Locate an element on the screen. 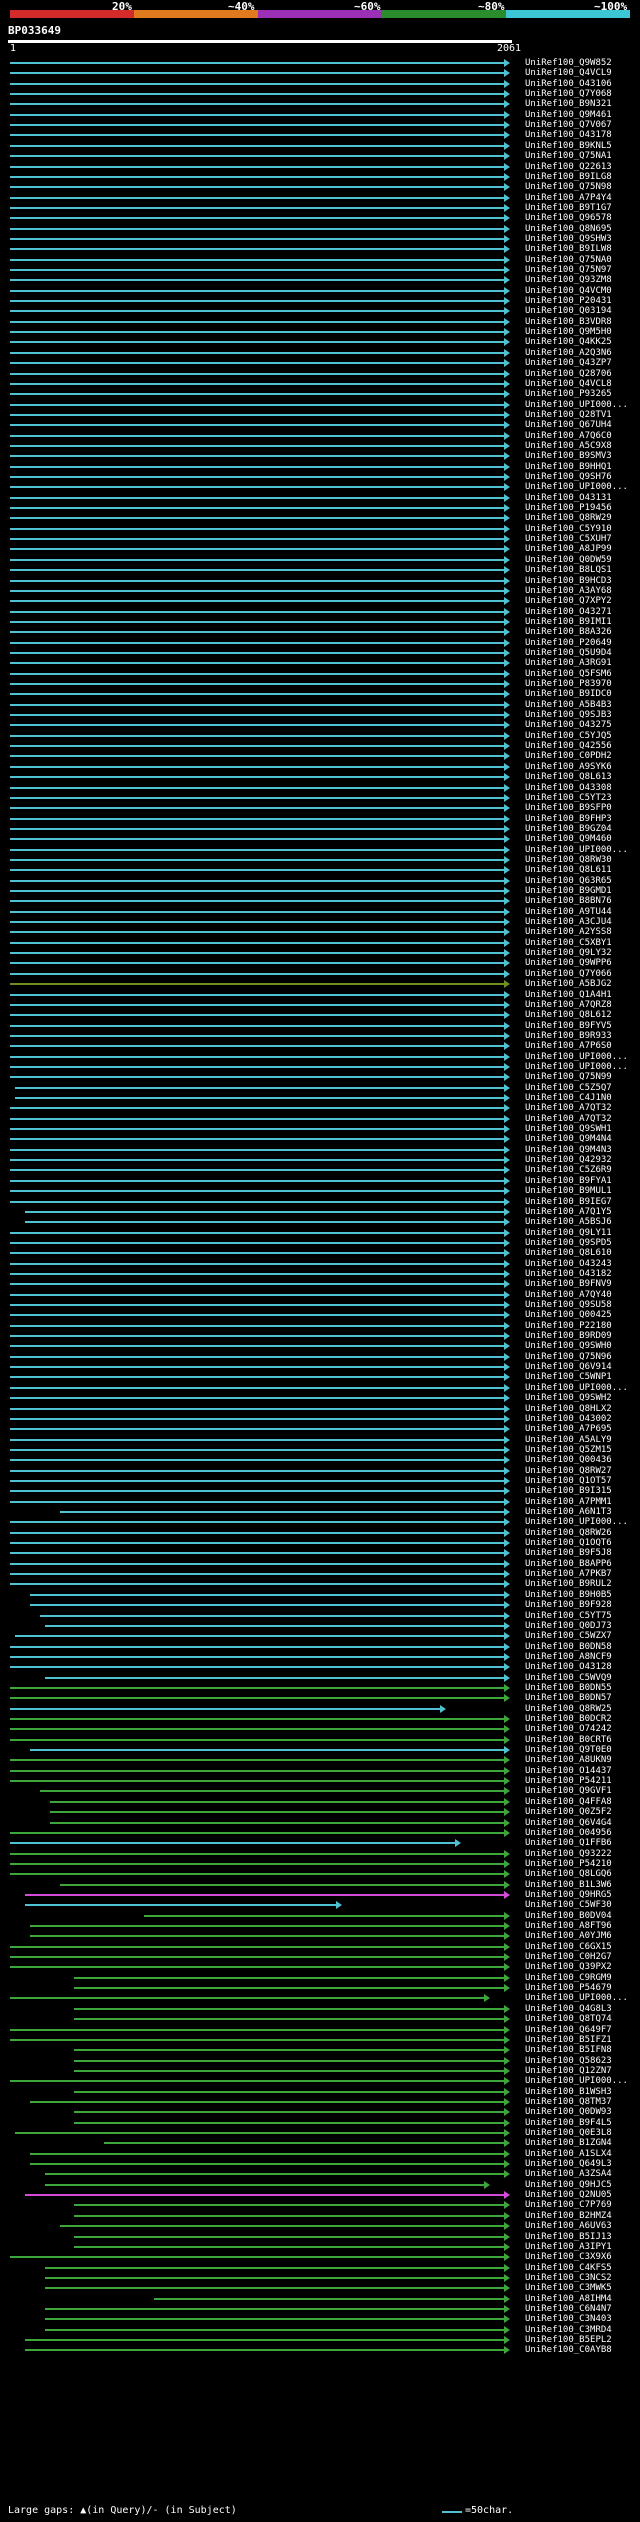 The width and height of the screenshot is (640, 2522). hit-row: UniRef100_C5XUH7 is located at coordinates (320, 539).